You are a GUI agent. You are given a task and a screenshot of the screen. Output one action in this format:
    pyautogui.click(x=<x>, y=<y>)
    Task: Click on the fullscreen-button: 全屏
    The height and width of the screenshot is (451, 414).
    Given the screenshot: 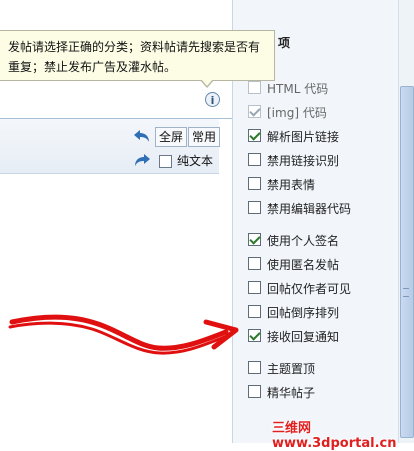 What is the action you would take?
    pyautogui.click(x=171, y=137)
    